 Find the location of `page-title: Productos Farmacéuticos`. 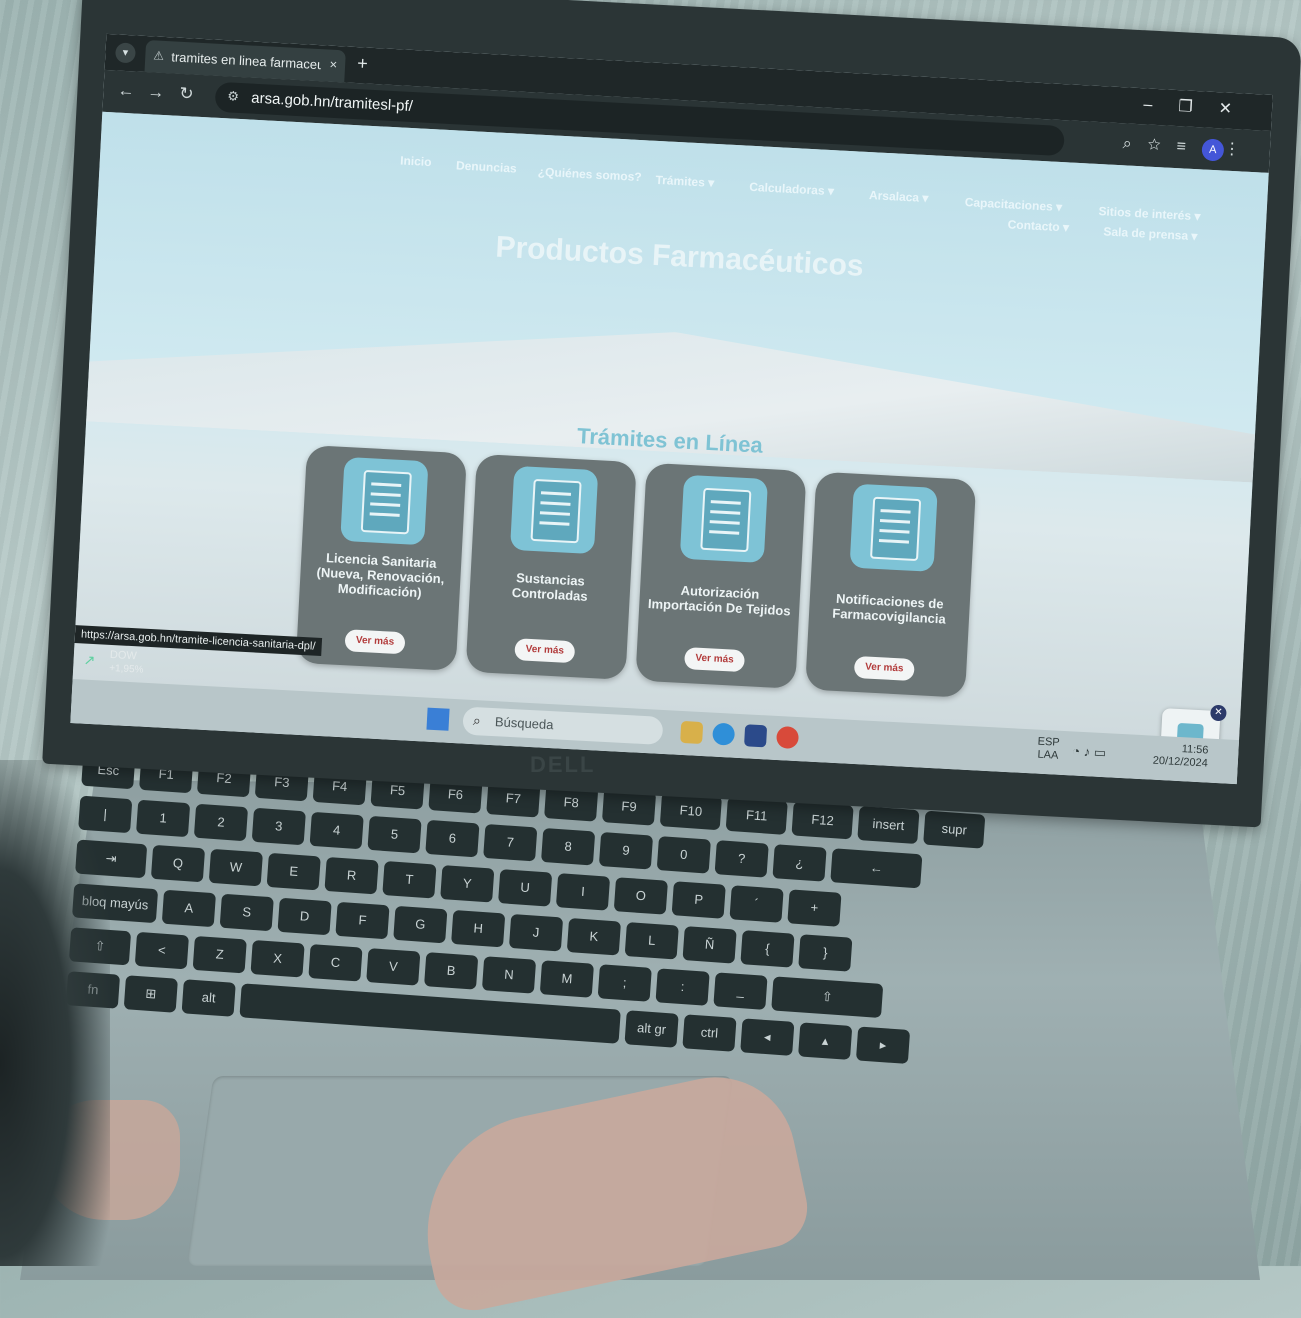

page-title: Productos Farmacéuticos is located at coordinates (679, 256).